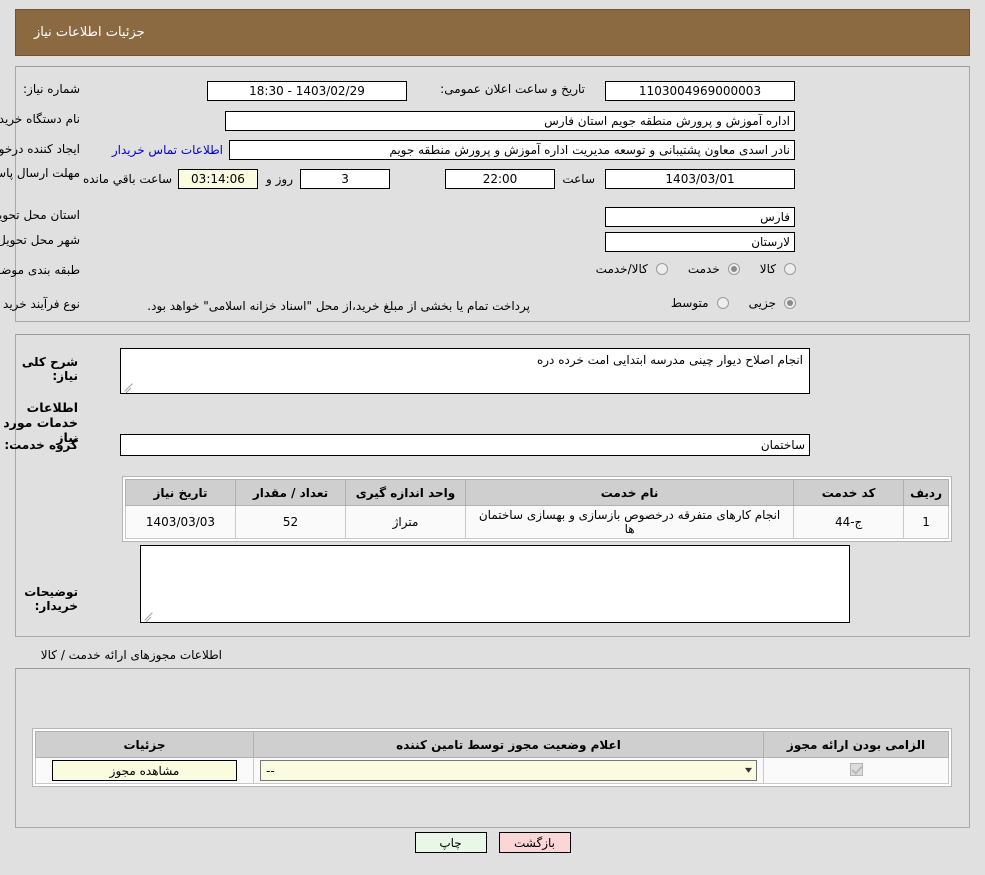 The width and height of the screenshot is (985, 875). I want to click on cell-qty: 52, so click(290, 522).